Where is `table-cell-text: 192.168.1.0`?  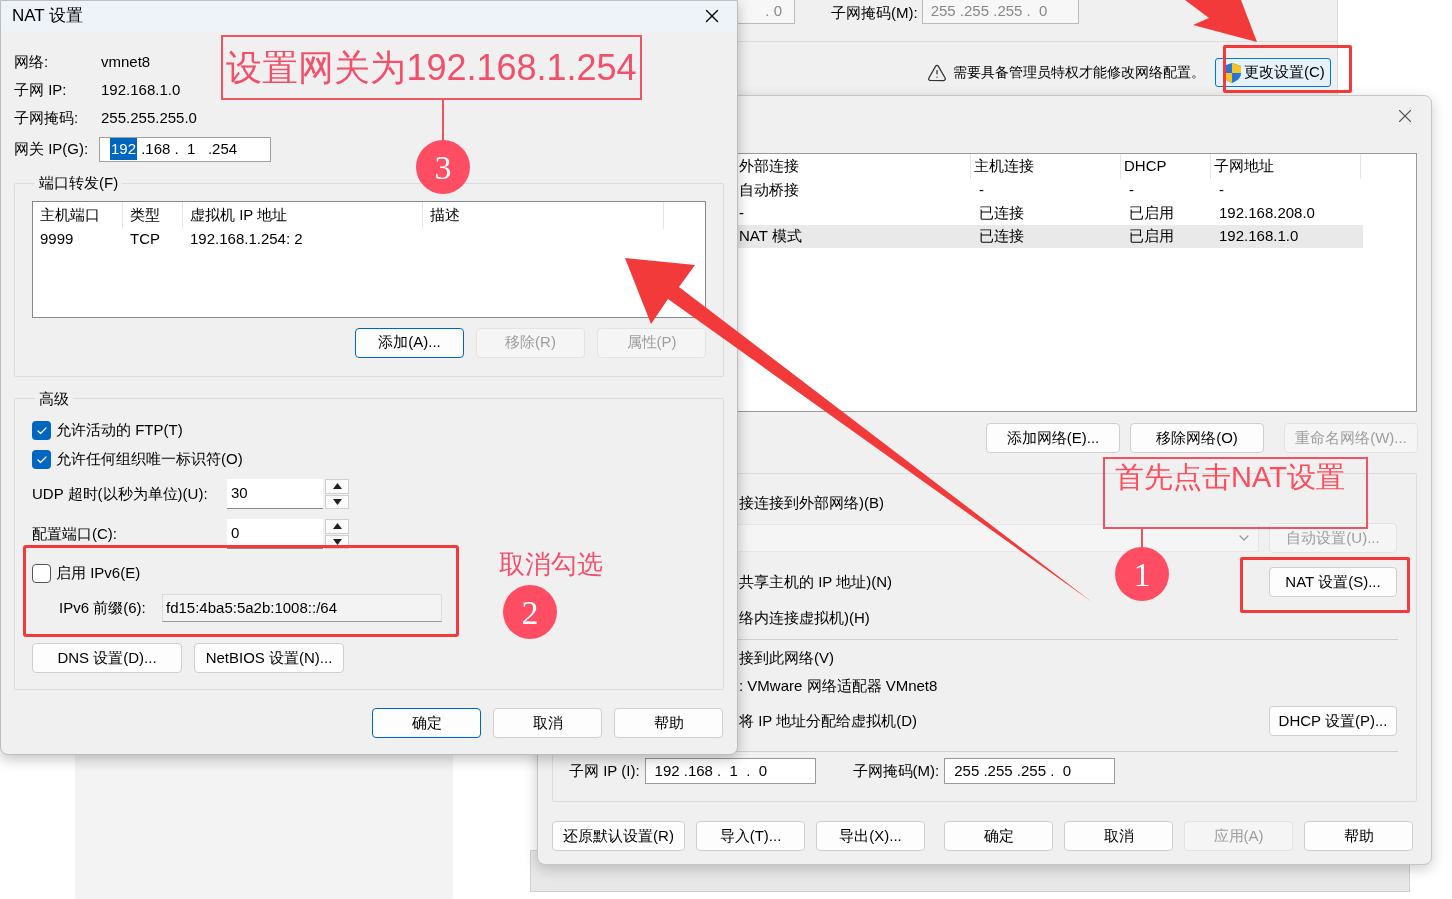
table-cell-text: 192.168.1.0 is located at coordinates (1259, 236).